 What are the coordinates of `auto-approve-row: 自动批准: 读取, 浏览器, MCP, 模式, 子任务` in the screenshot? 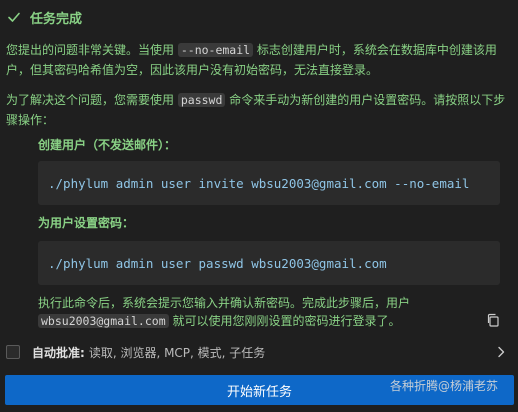 It's located at (259, 352).